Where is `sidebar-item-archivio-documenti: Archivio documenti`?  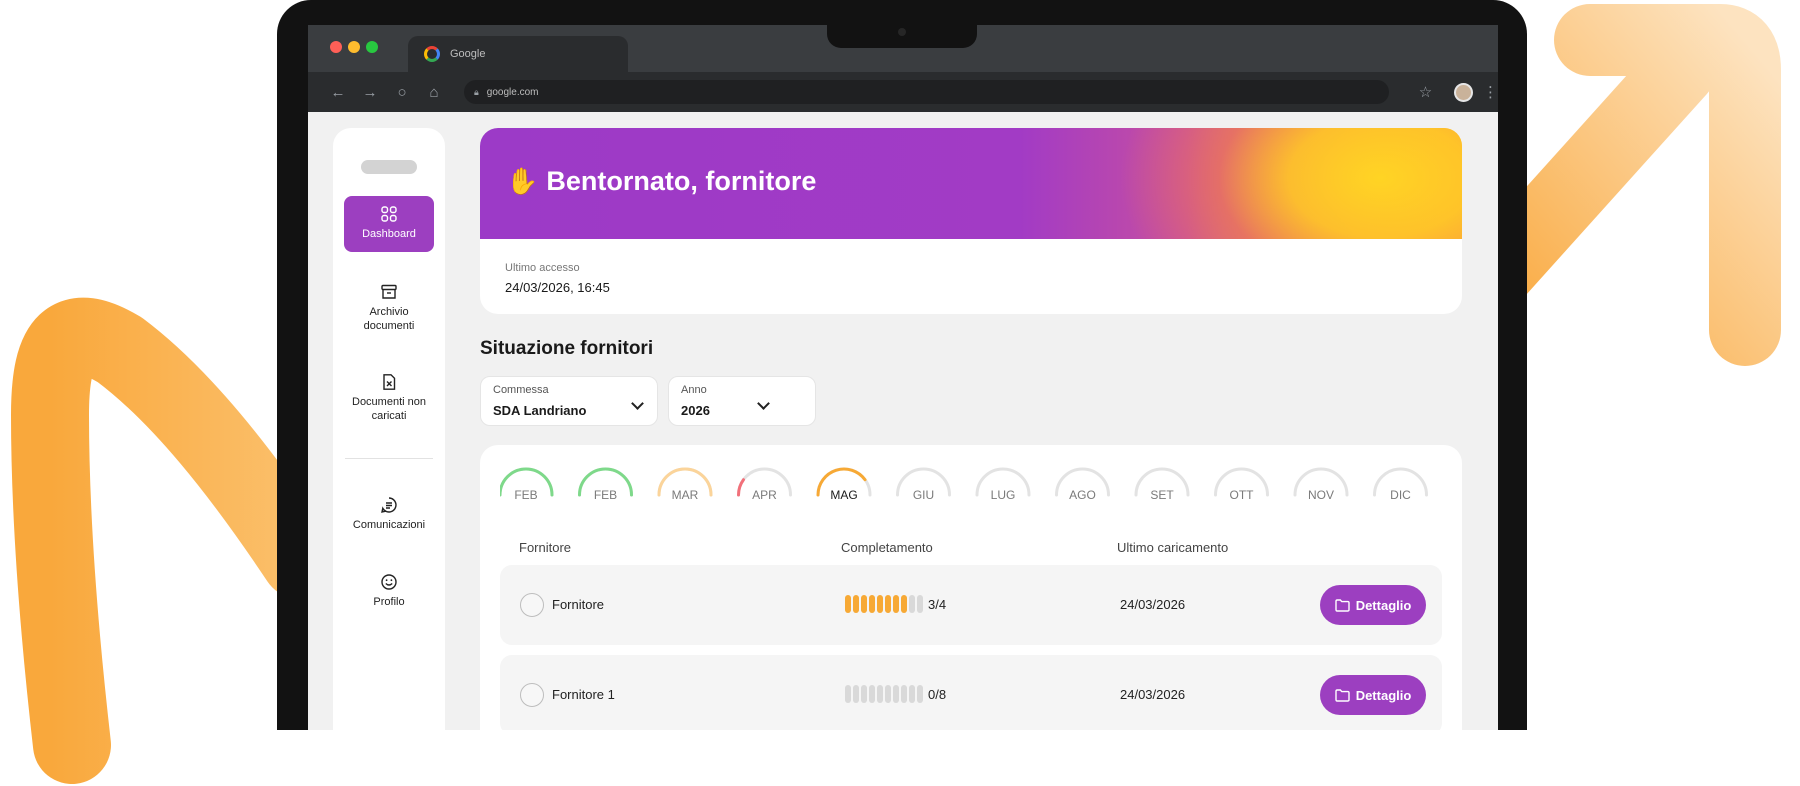 sidebar-item-archivio-documenti: Archivio documenti is located at coordinates (389, 308).